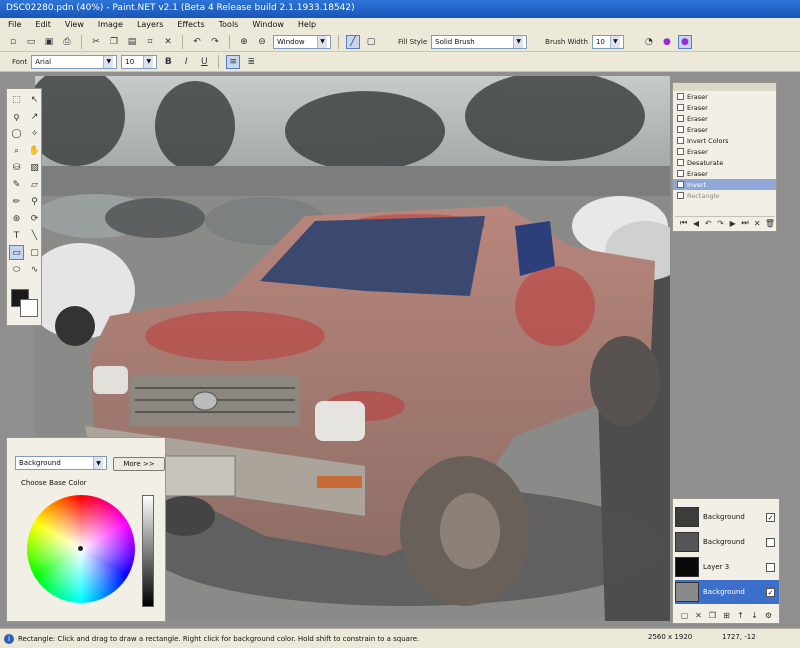 The width and height of the screenshot is (800, 648). I want to click on move-layer-up-icon: ↑, so click(740, 615).